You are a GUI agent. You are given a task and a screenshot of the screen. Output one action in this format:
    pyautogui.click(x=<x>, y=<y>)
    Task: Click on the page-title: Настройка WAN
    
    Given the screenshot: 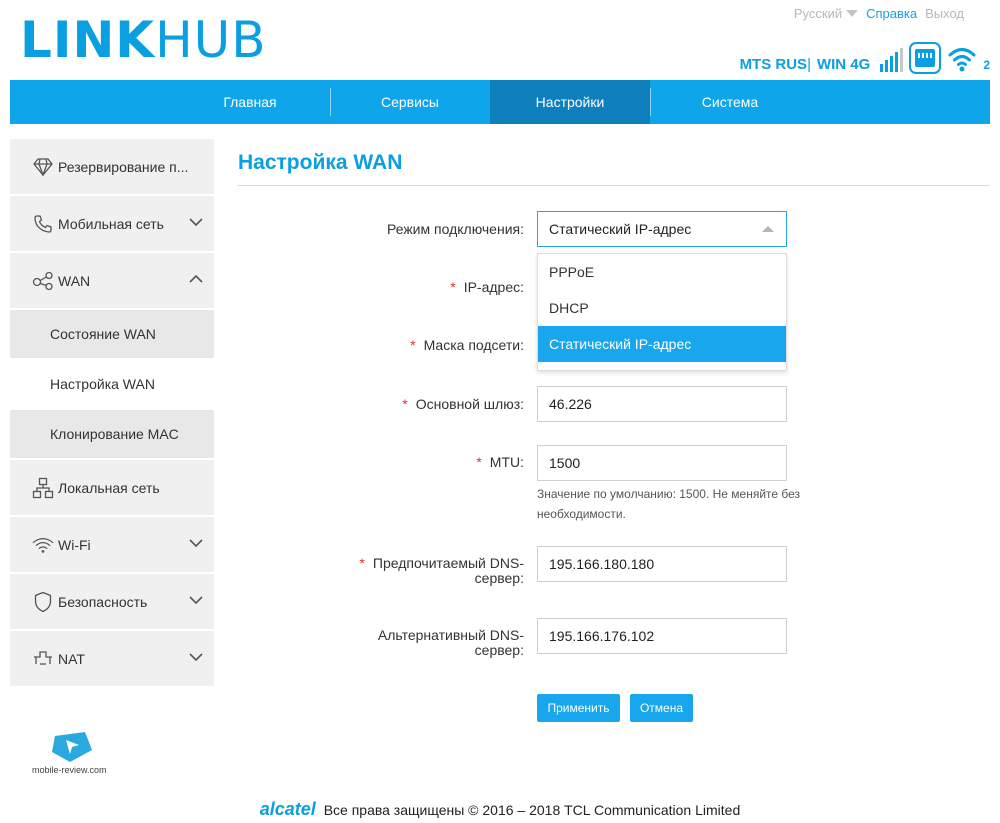 What is the action you would take?
    pyautogui.click(x=320, y=162)
    